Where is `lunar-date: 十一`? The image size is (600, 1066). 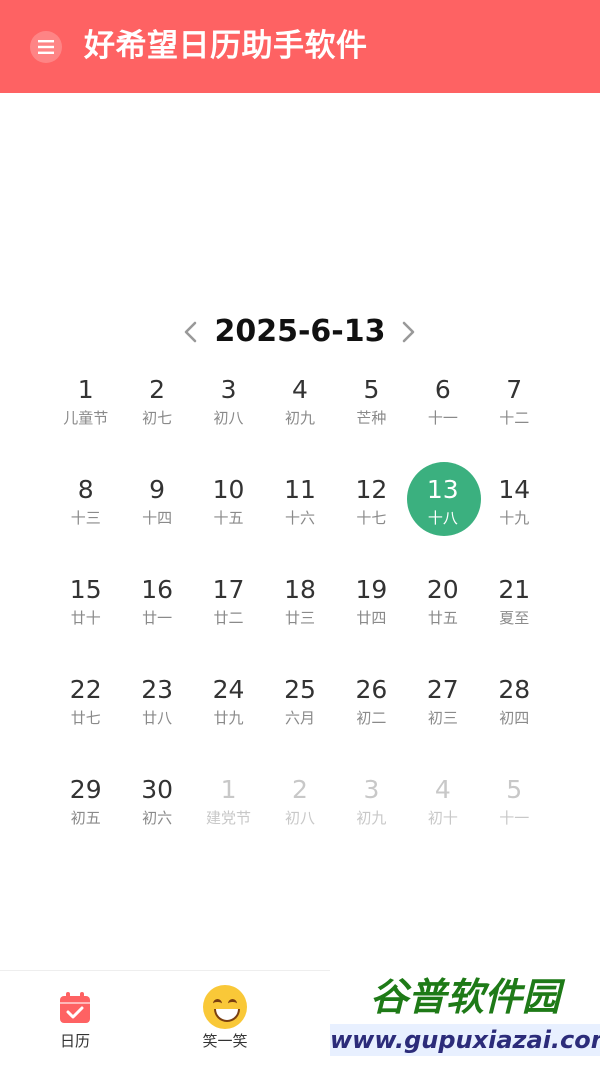 lunar-date: 十一 is located at coordinates (442, 418).